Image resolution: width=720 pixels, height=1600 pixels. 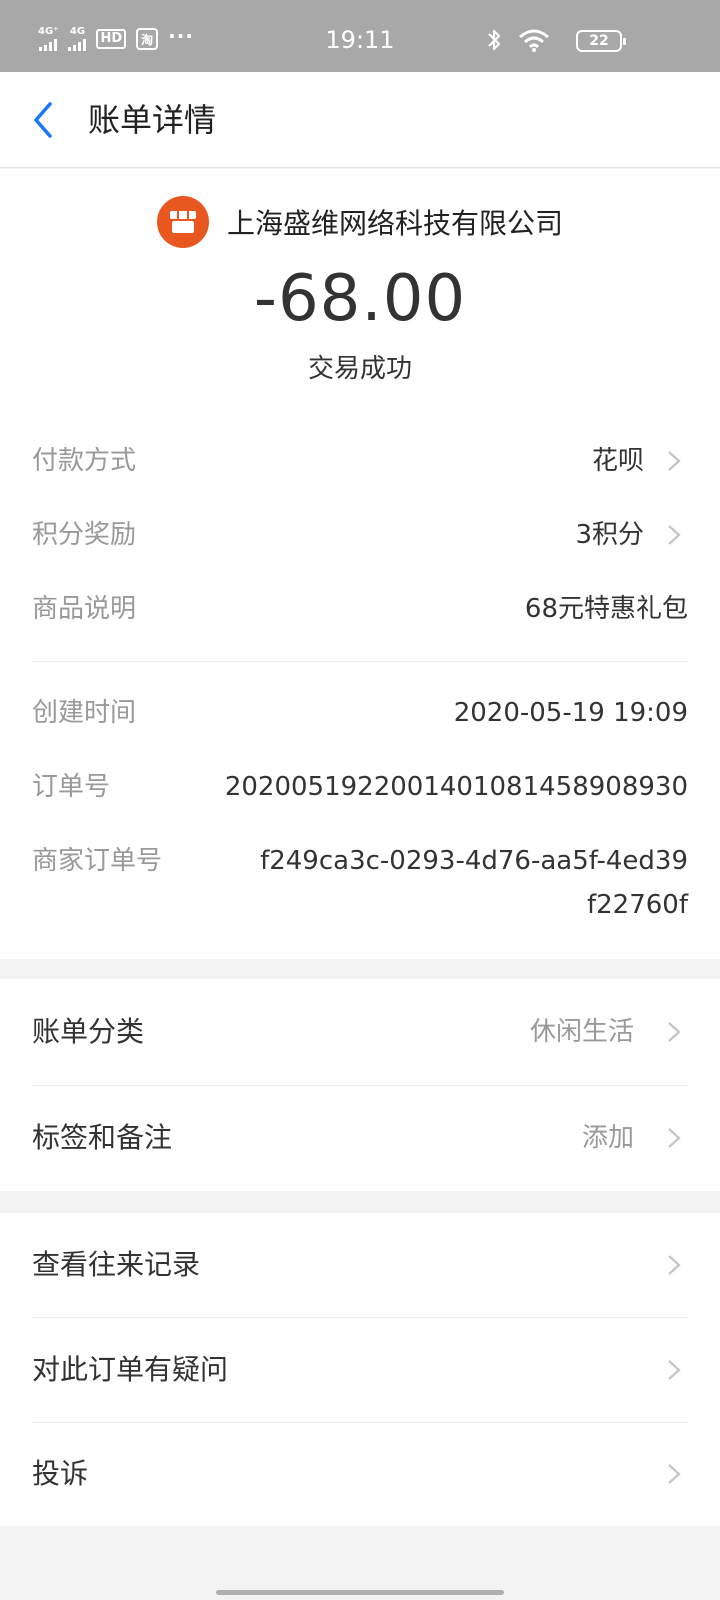 What do you see at coordinates (360, 1592) in the screenshot?
I see `home-indicator` at bounding box center [360, 1592].